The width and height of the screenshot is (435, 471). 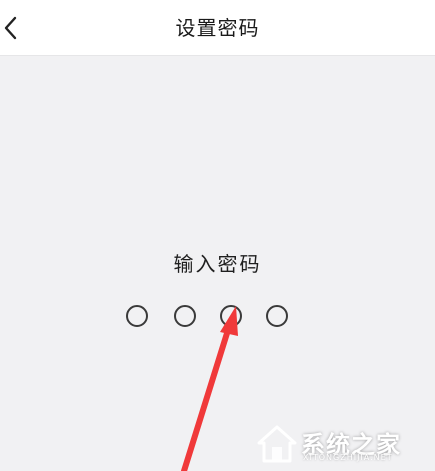 What do you see at coordinates (348, 457) in the screenshot?
I see `watermark-subtext: XITONGZHIJIA.NET` at bounding box center [348, 457].